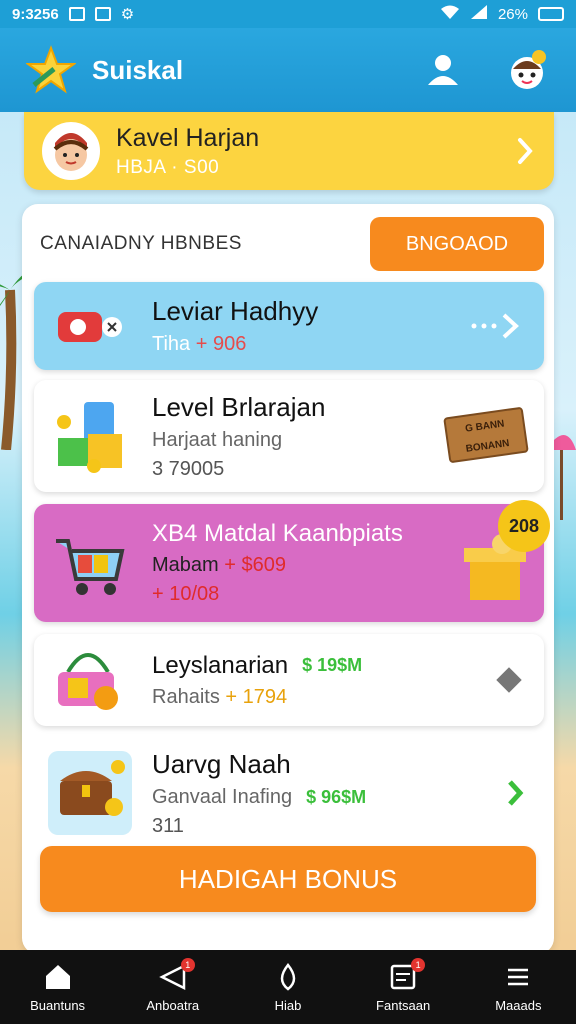 This screenshot has height=1024, width=576. Describe the element at coordinates (443, 70) in the screenshot. I see `user-profile-icon` at that location.